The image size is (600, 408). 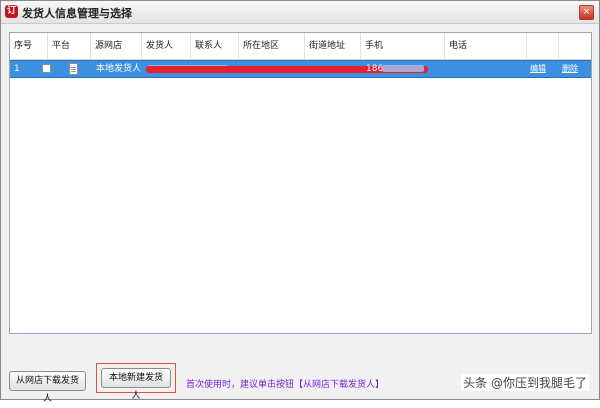 What do you see at coordinates (285, 385) in the screenshot?
I see `first-use-hint: 首次使用时，建议单击按钮【从网店下载发货人】` at bounding box center [285, 385].